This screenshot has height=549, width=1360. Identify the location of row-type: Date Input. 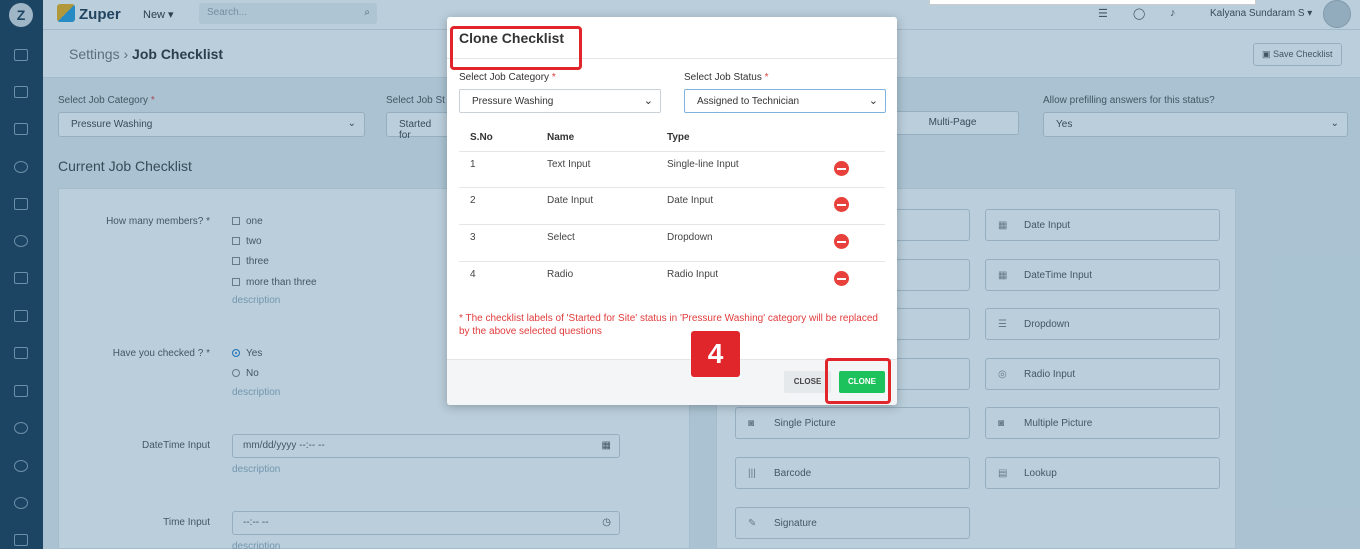
(690, 200).